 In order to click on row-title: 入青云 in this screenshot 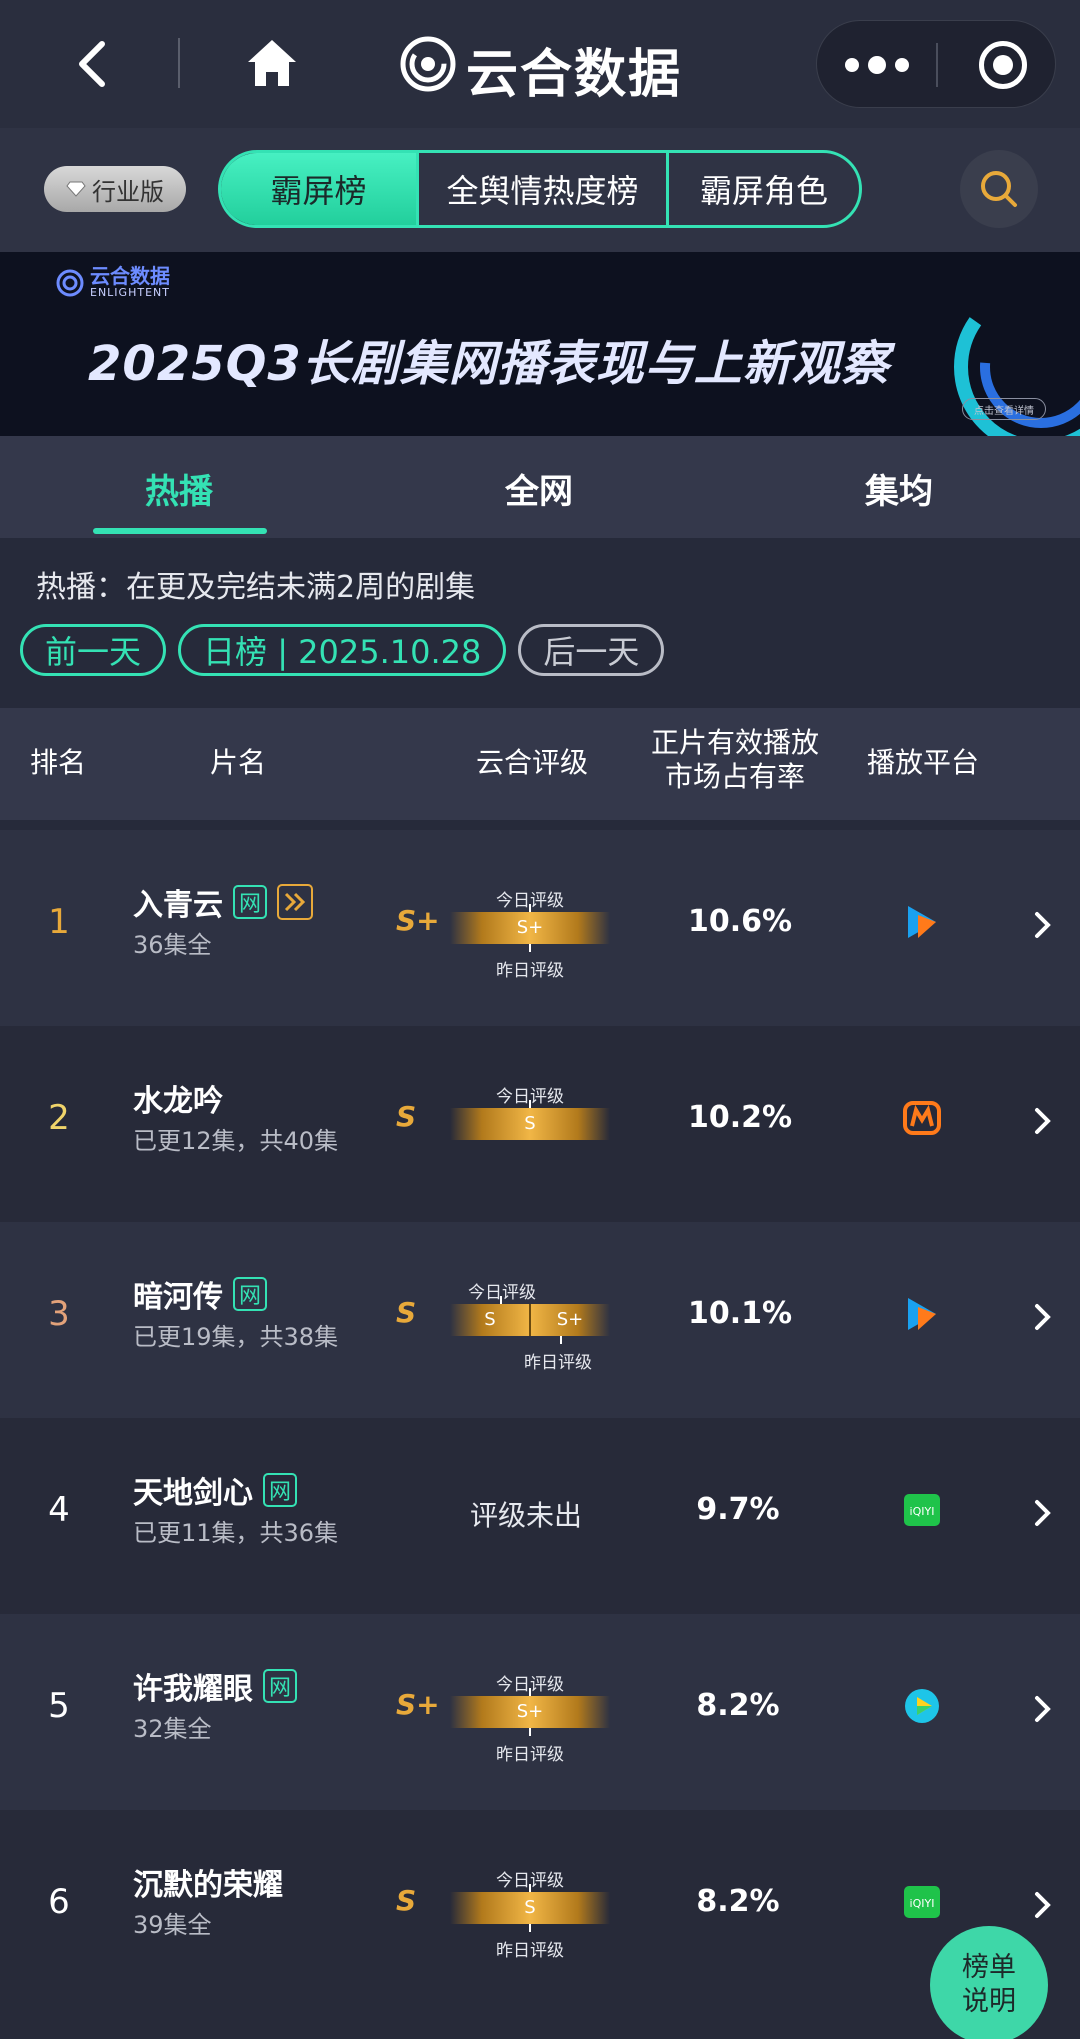, I will do `click(178, 905)`.